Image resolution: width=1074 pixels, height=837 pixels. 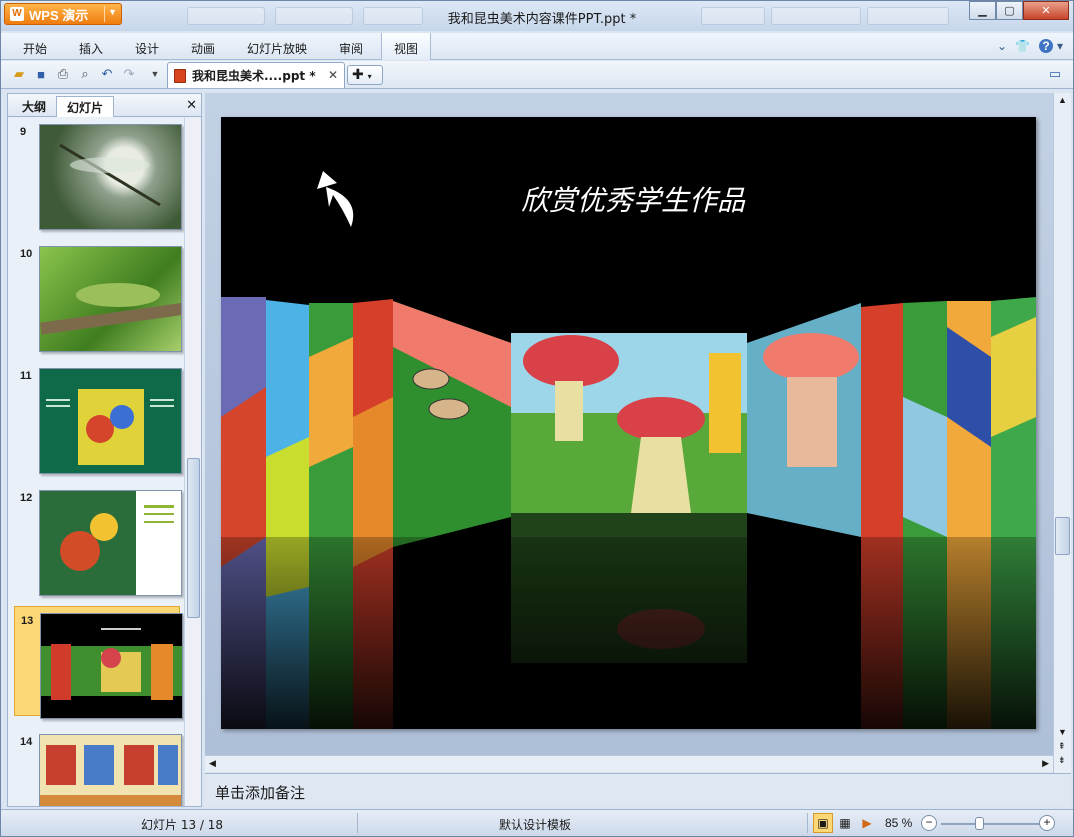 I want to click on app-name: WPS 演示, so click(x=59, y=15).